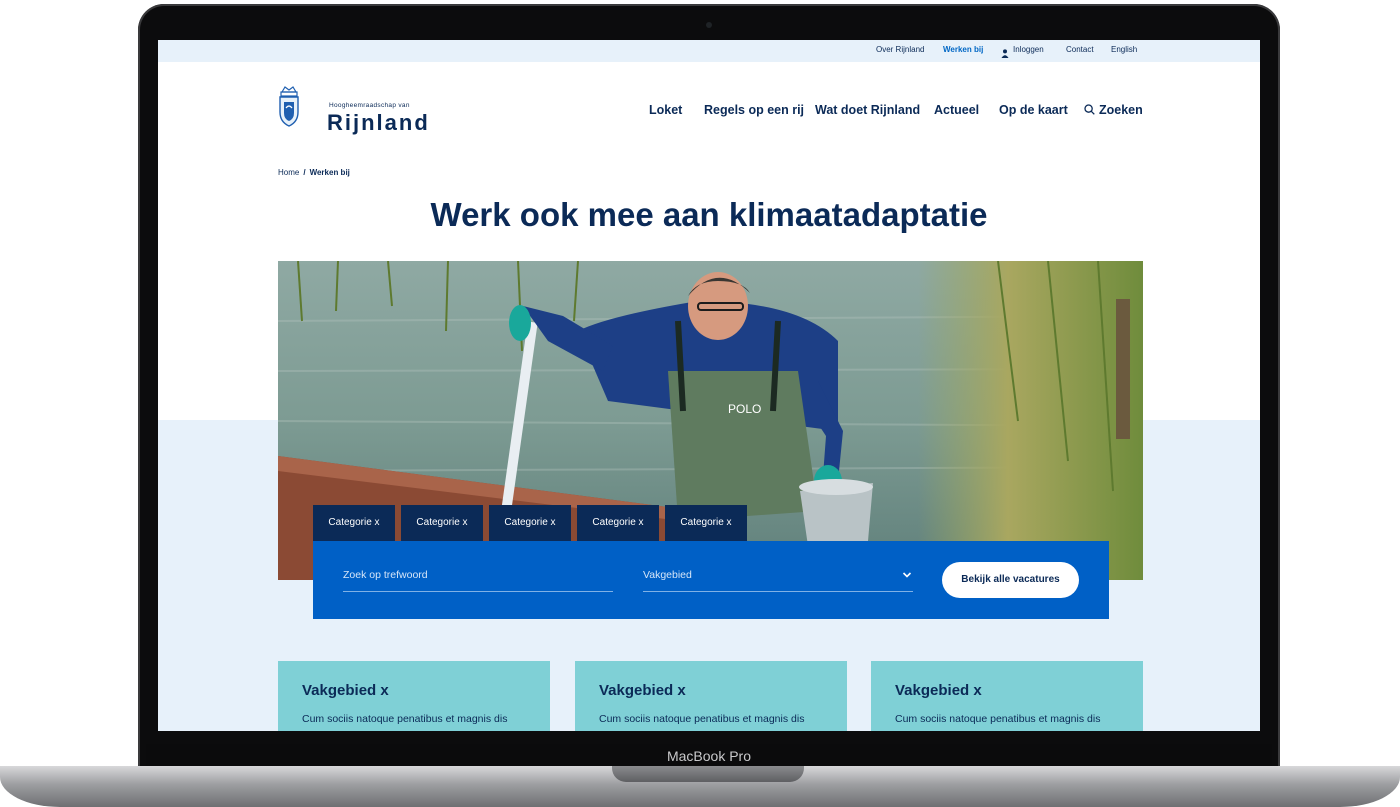 This screenshot has width=1400, height=807. I want to click on nav-item-op-de-kaart: Op de kaart, so click(1033, 110).